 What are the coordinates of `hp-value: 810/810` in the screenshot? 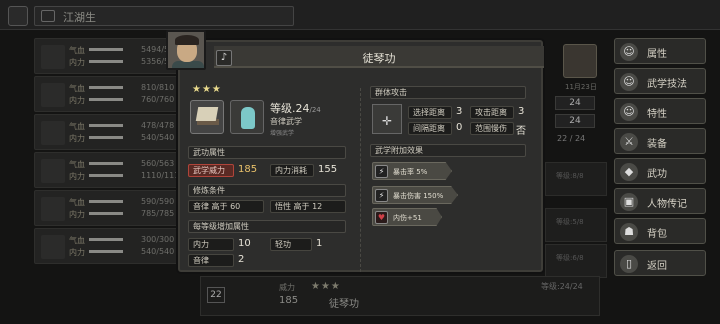 It's located at (158, 87).